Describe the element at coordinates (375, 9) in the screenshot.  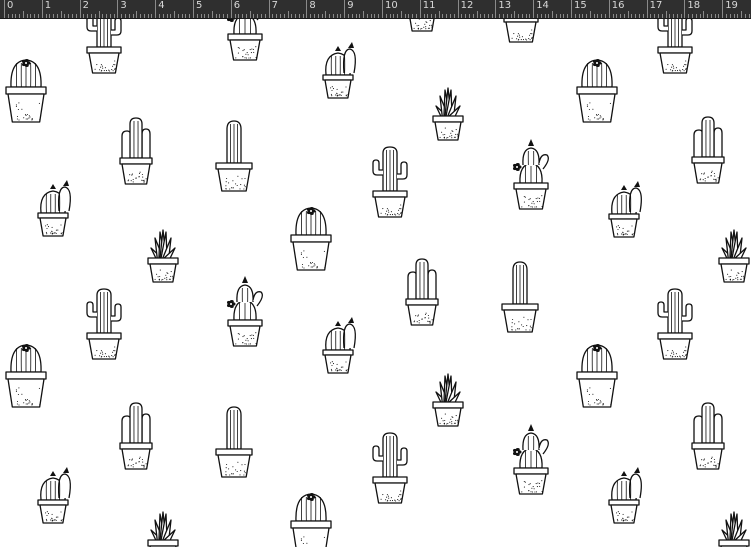
I see `horizontal-ruler: 0 1 2 3 4 5 6 7 8 9 10 11 12 13 14 15 16 17 18 19` at that location.